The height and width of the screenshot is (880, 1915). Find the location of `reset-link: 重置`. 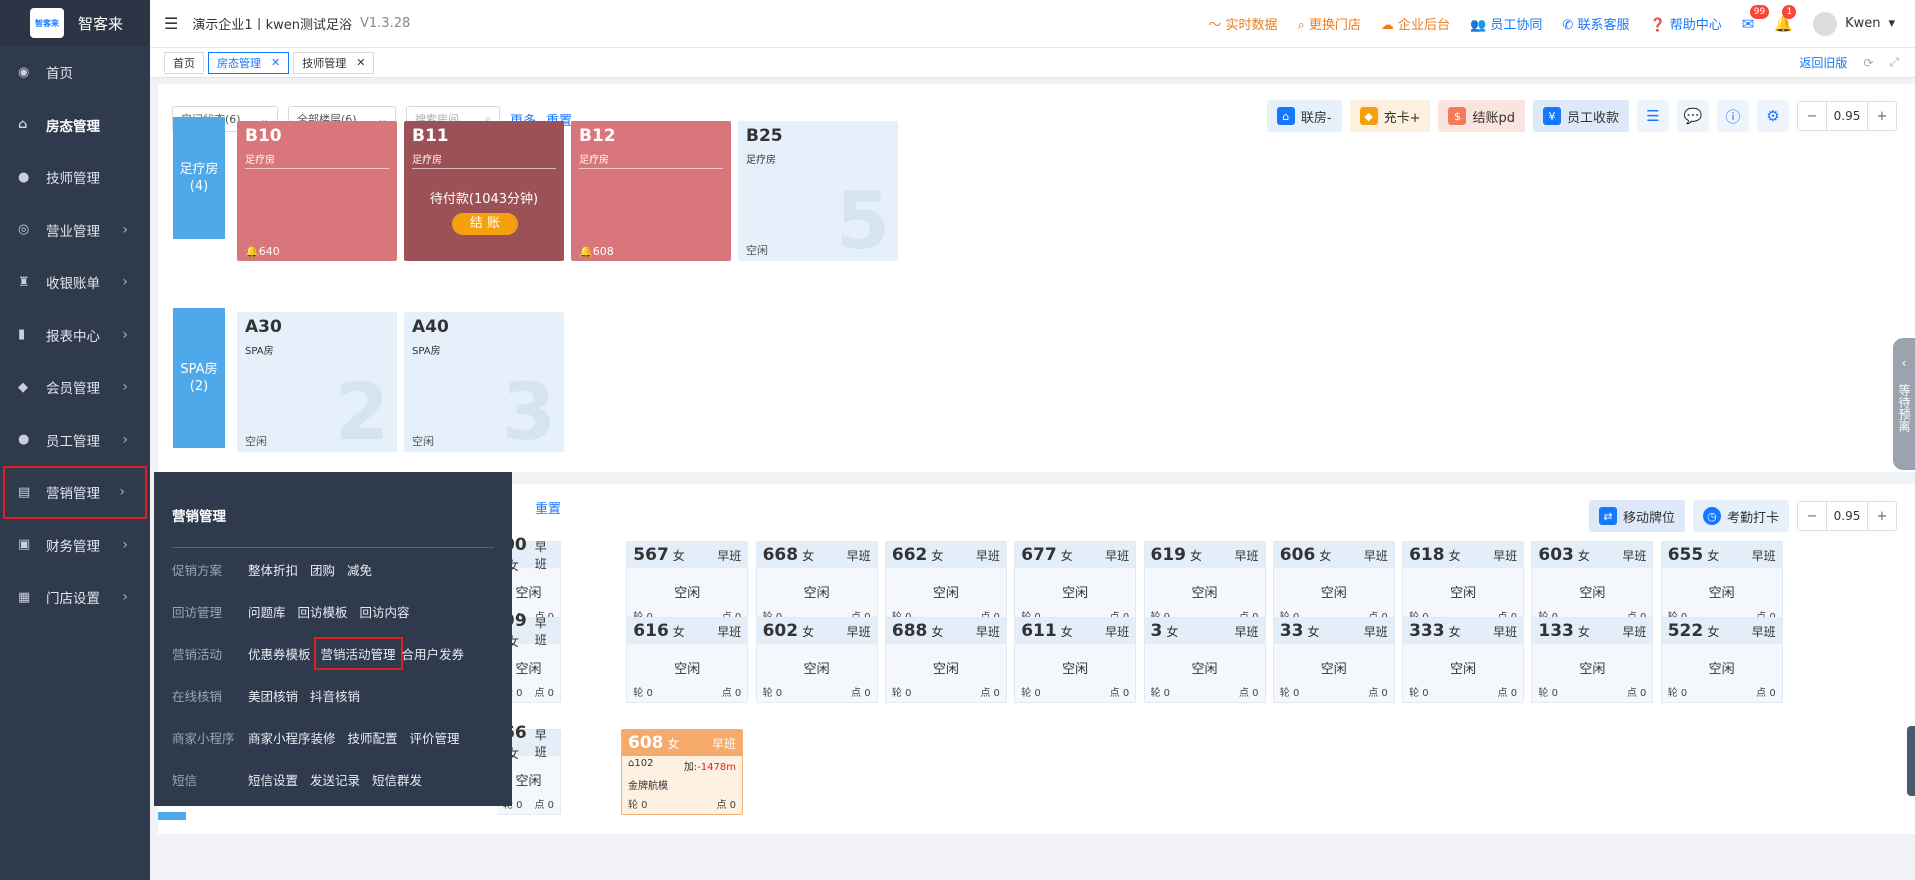

reset-link: 重置 is located at coordinates (548, 507).